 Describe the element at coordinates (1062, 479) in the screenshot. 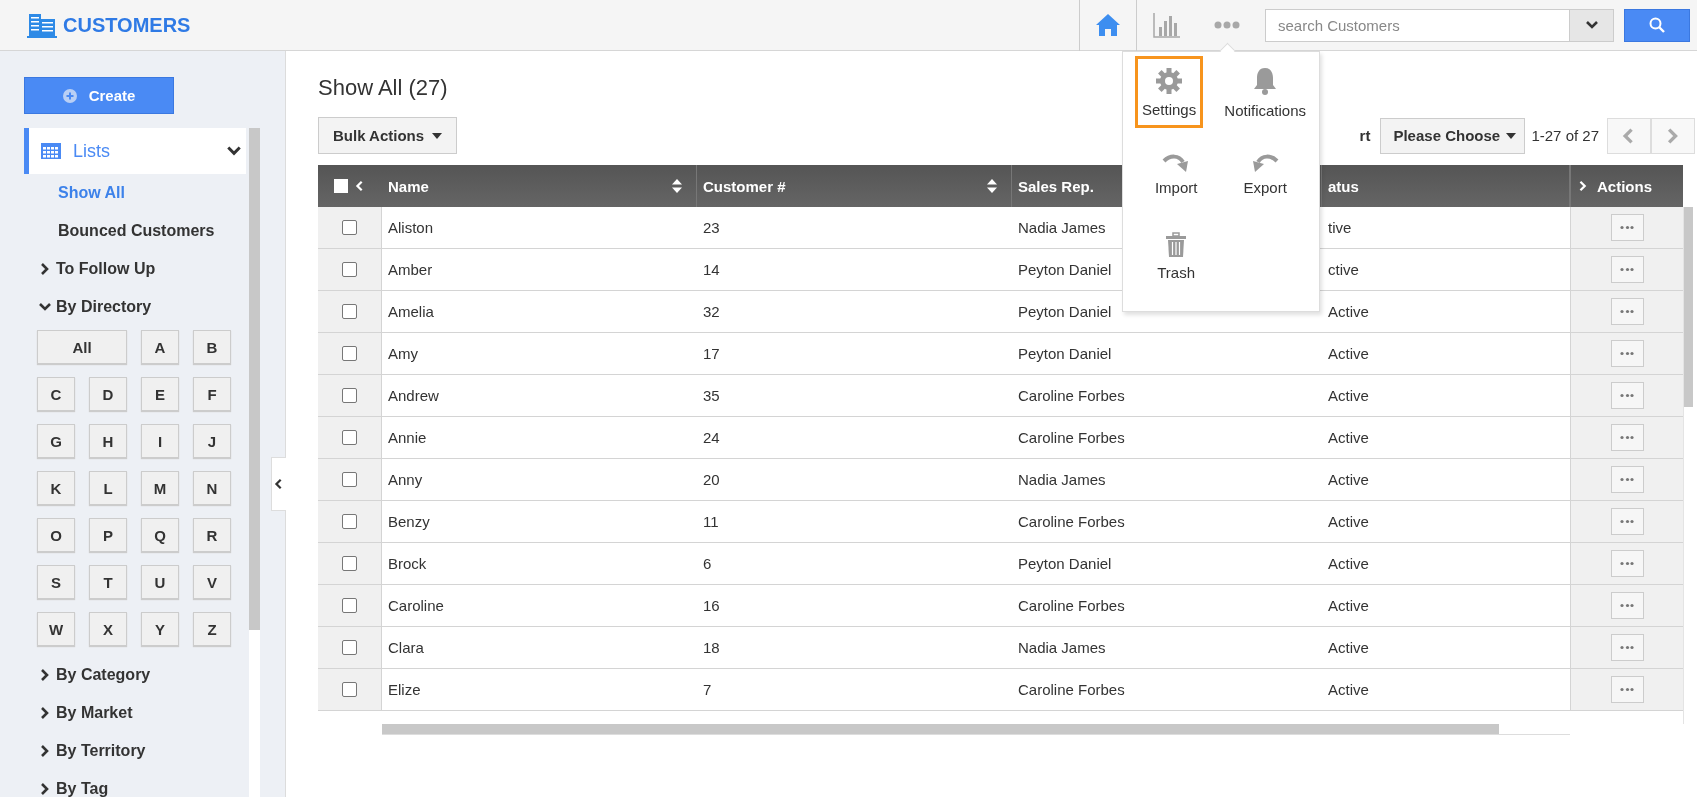

I see `table-cell: Nadia James` at that location.